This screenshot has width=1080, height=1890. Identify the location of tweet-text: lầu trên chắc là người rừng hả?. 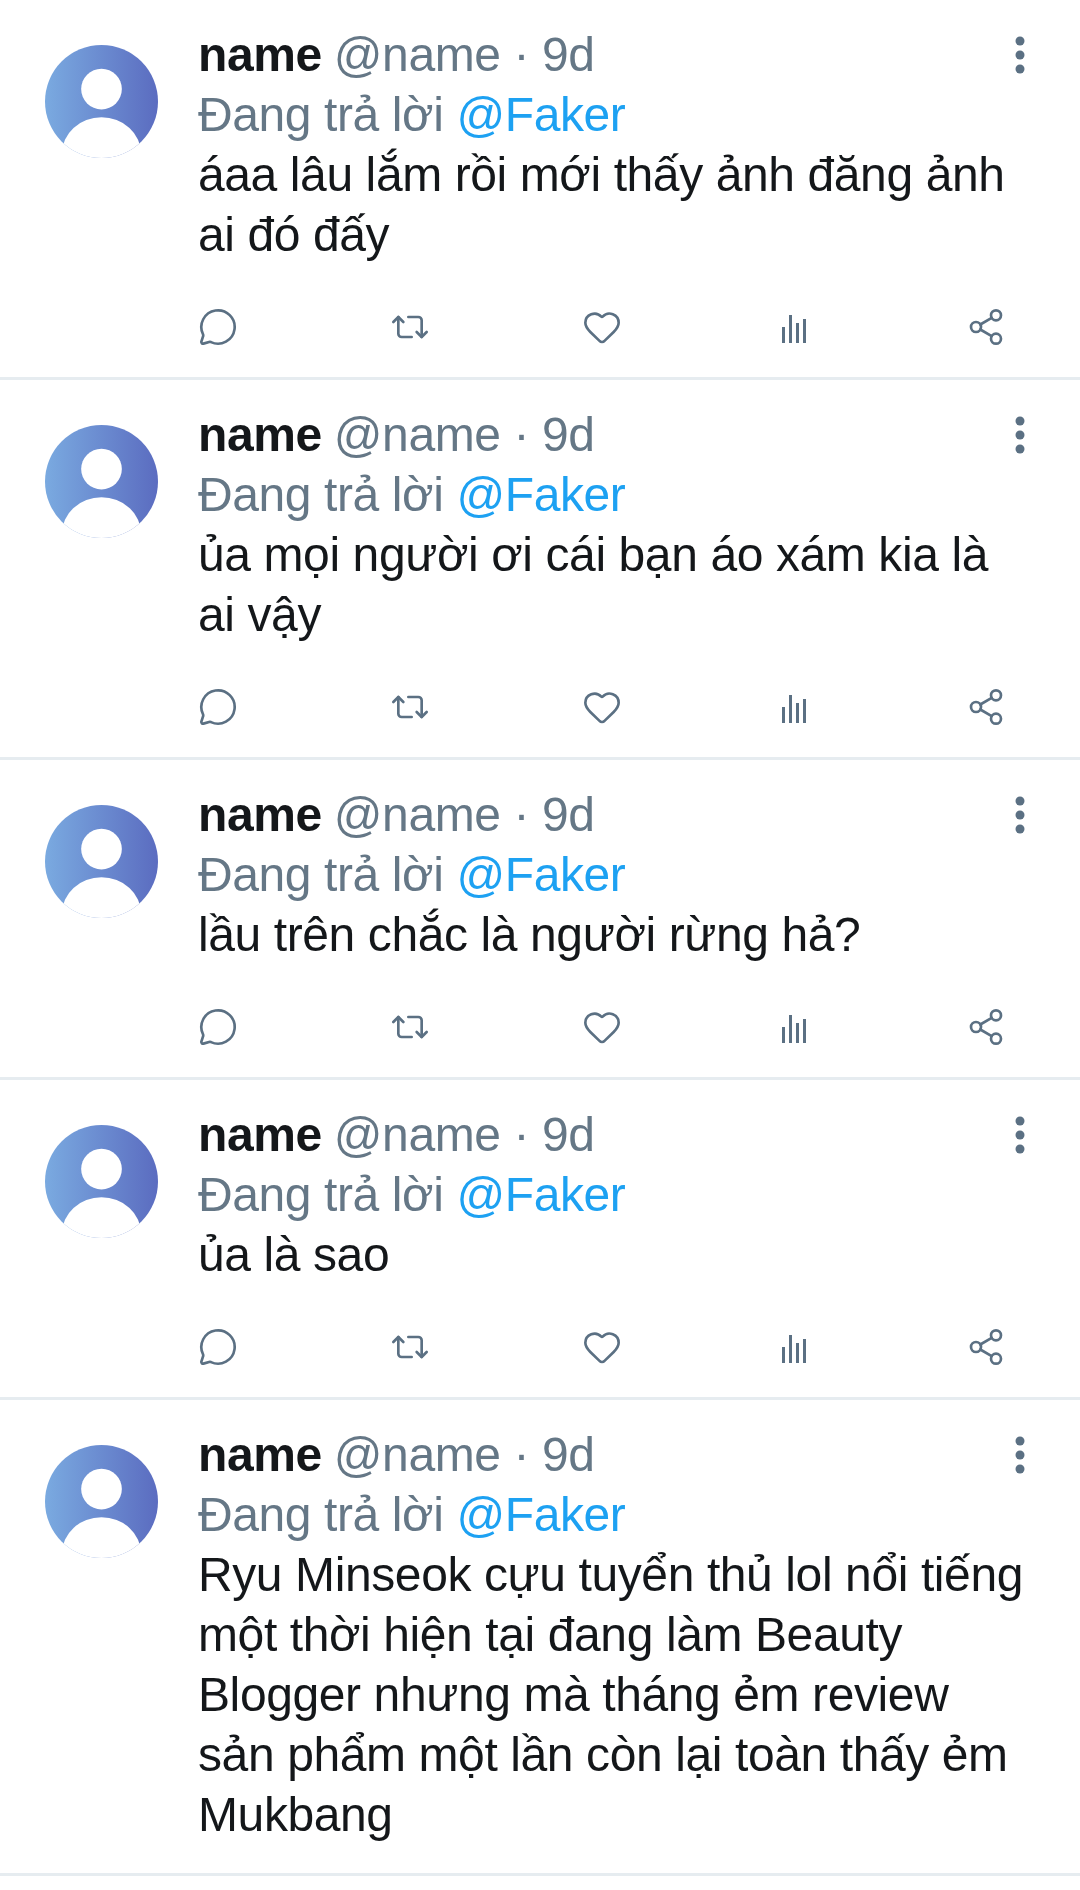
(530, 935).